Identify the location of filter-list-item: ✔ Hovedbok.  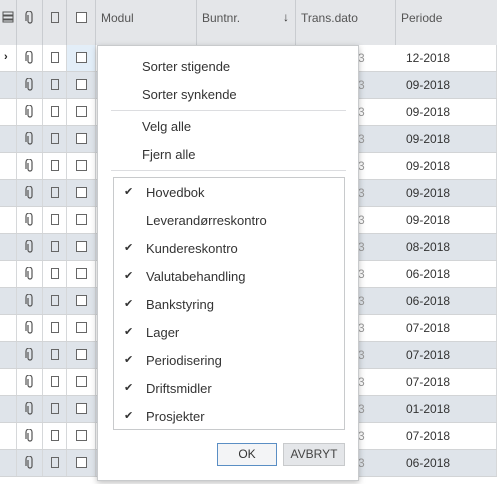
(229, 193).